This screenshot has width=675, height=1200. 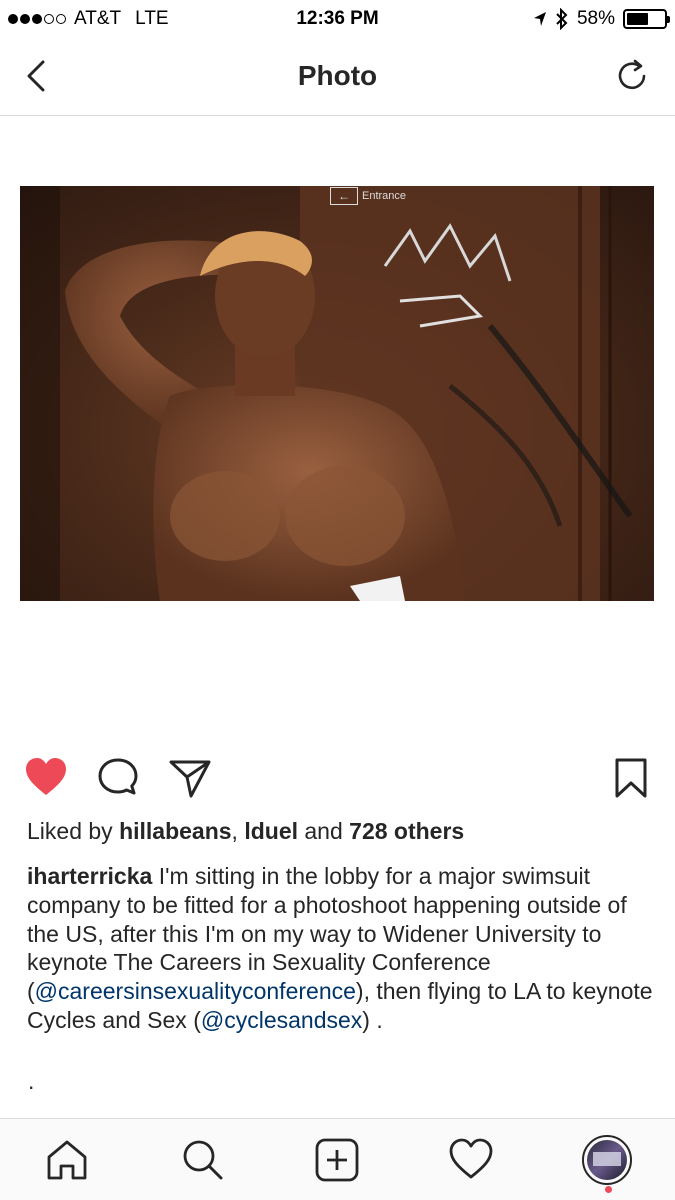 I want to click on liker-link-1: hillabeans, so click(x=175, y=831).